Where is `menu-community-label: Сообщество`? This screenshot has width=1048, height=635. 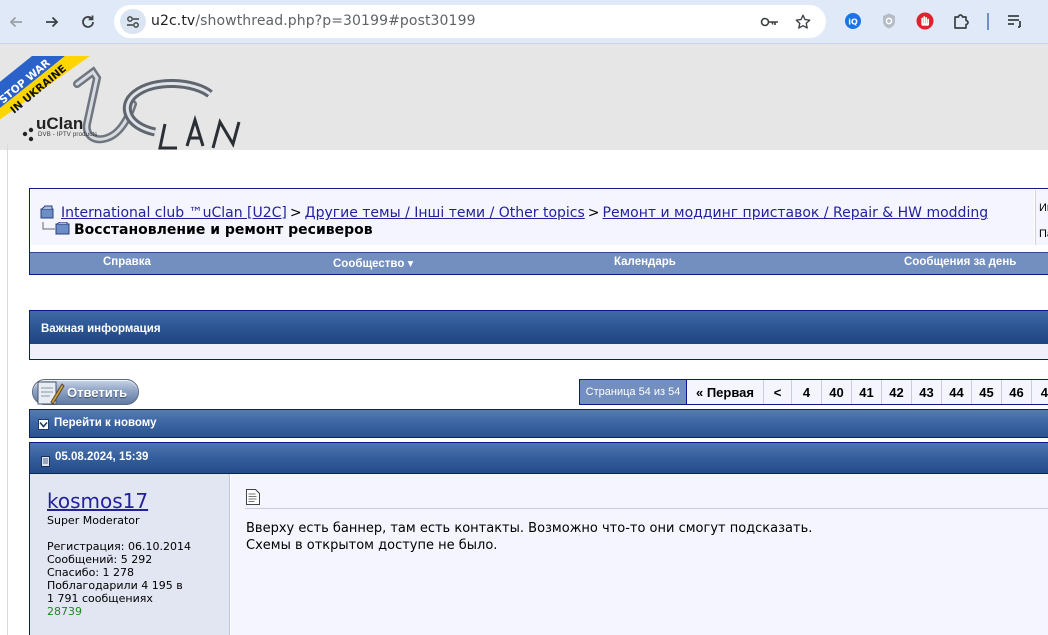
menu-community-label: Сообщество is located at coordinates (369, 264).